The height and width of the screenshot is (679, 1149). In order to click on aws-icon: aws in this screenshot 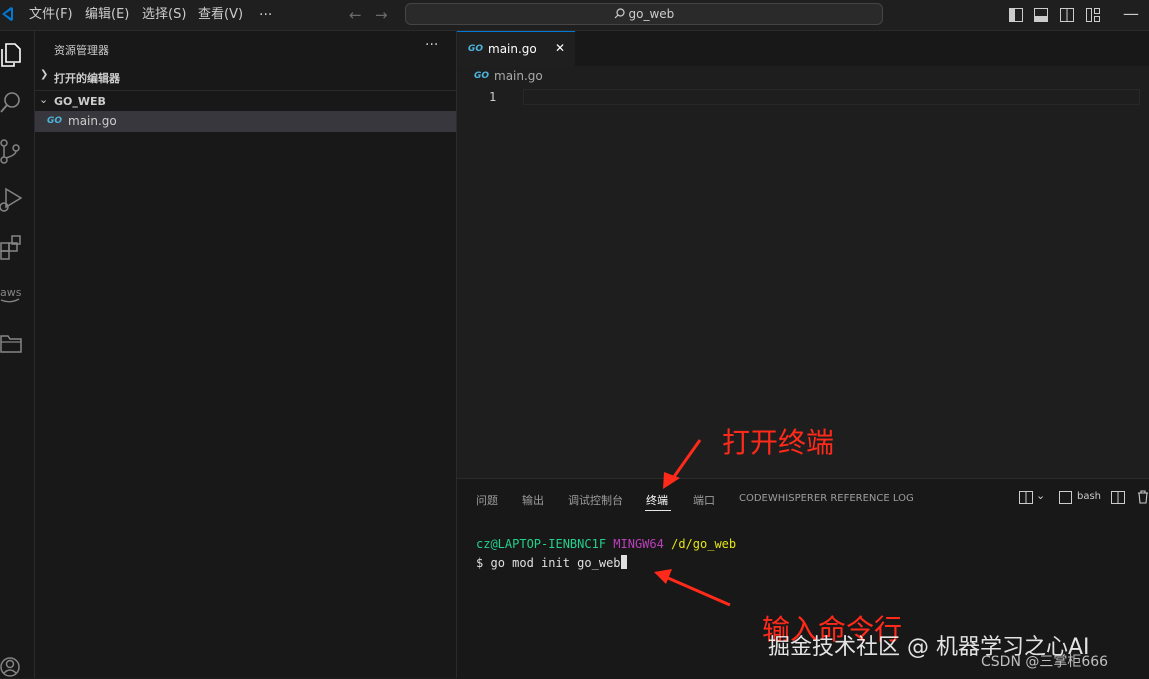, I will do `click(12, 294)`.